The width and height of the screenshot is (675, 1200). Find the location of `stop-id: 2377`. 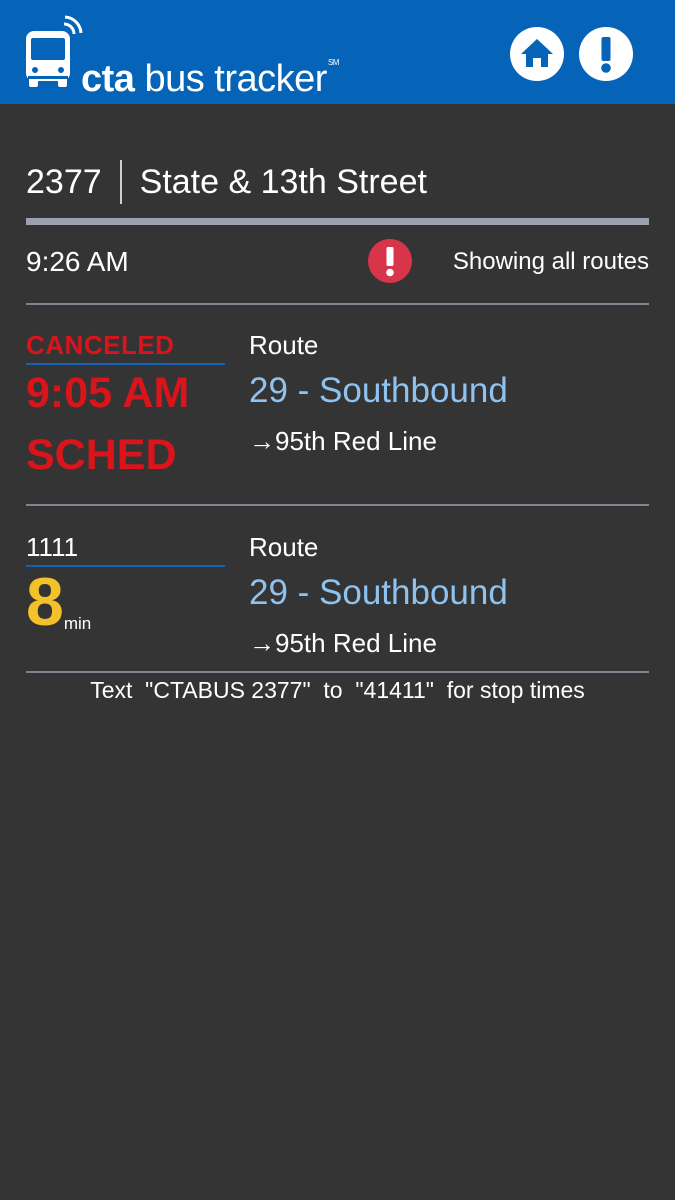

stop-id: 2377 is located at coordinates (64, 182).